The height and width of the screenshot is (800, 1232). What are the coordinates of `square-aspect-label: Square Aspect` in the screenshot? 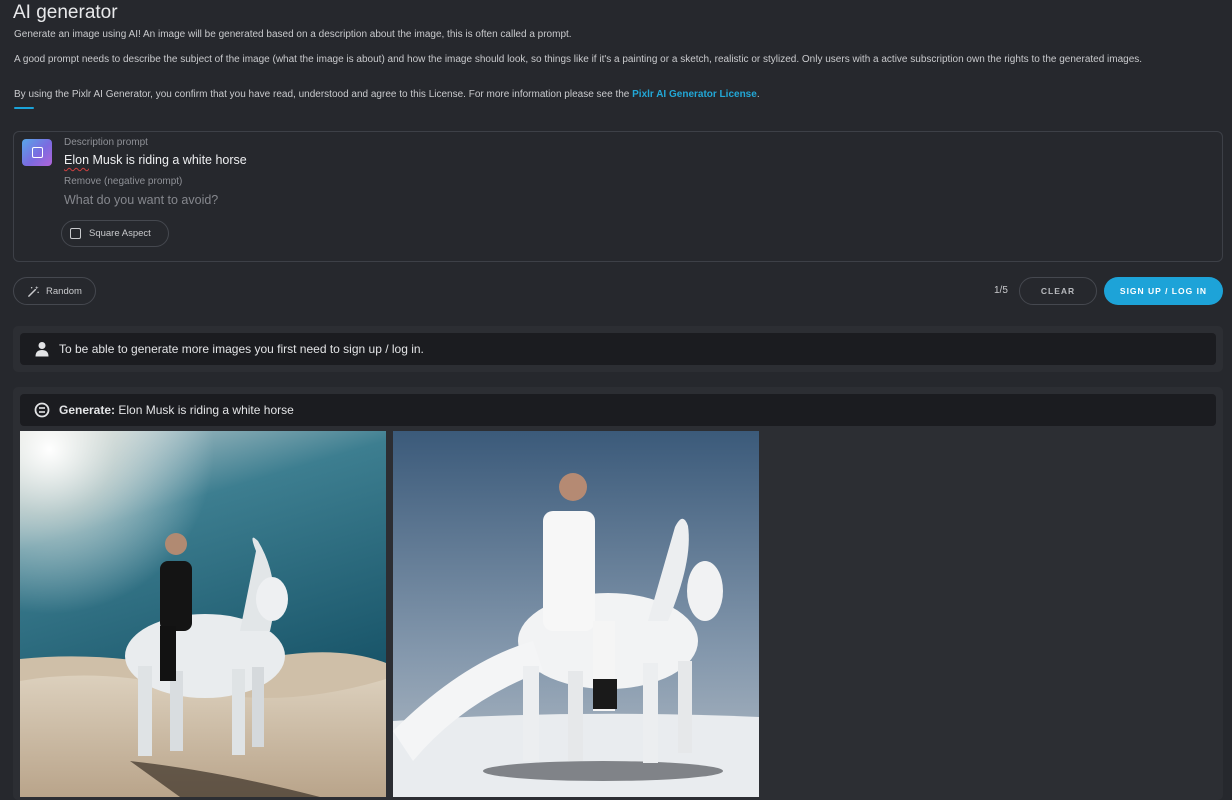 It's located at (120, 233).